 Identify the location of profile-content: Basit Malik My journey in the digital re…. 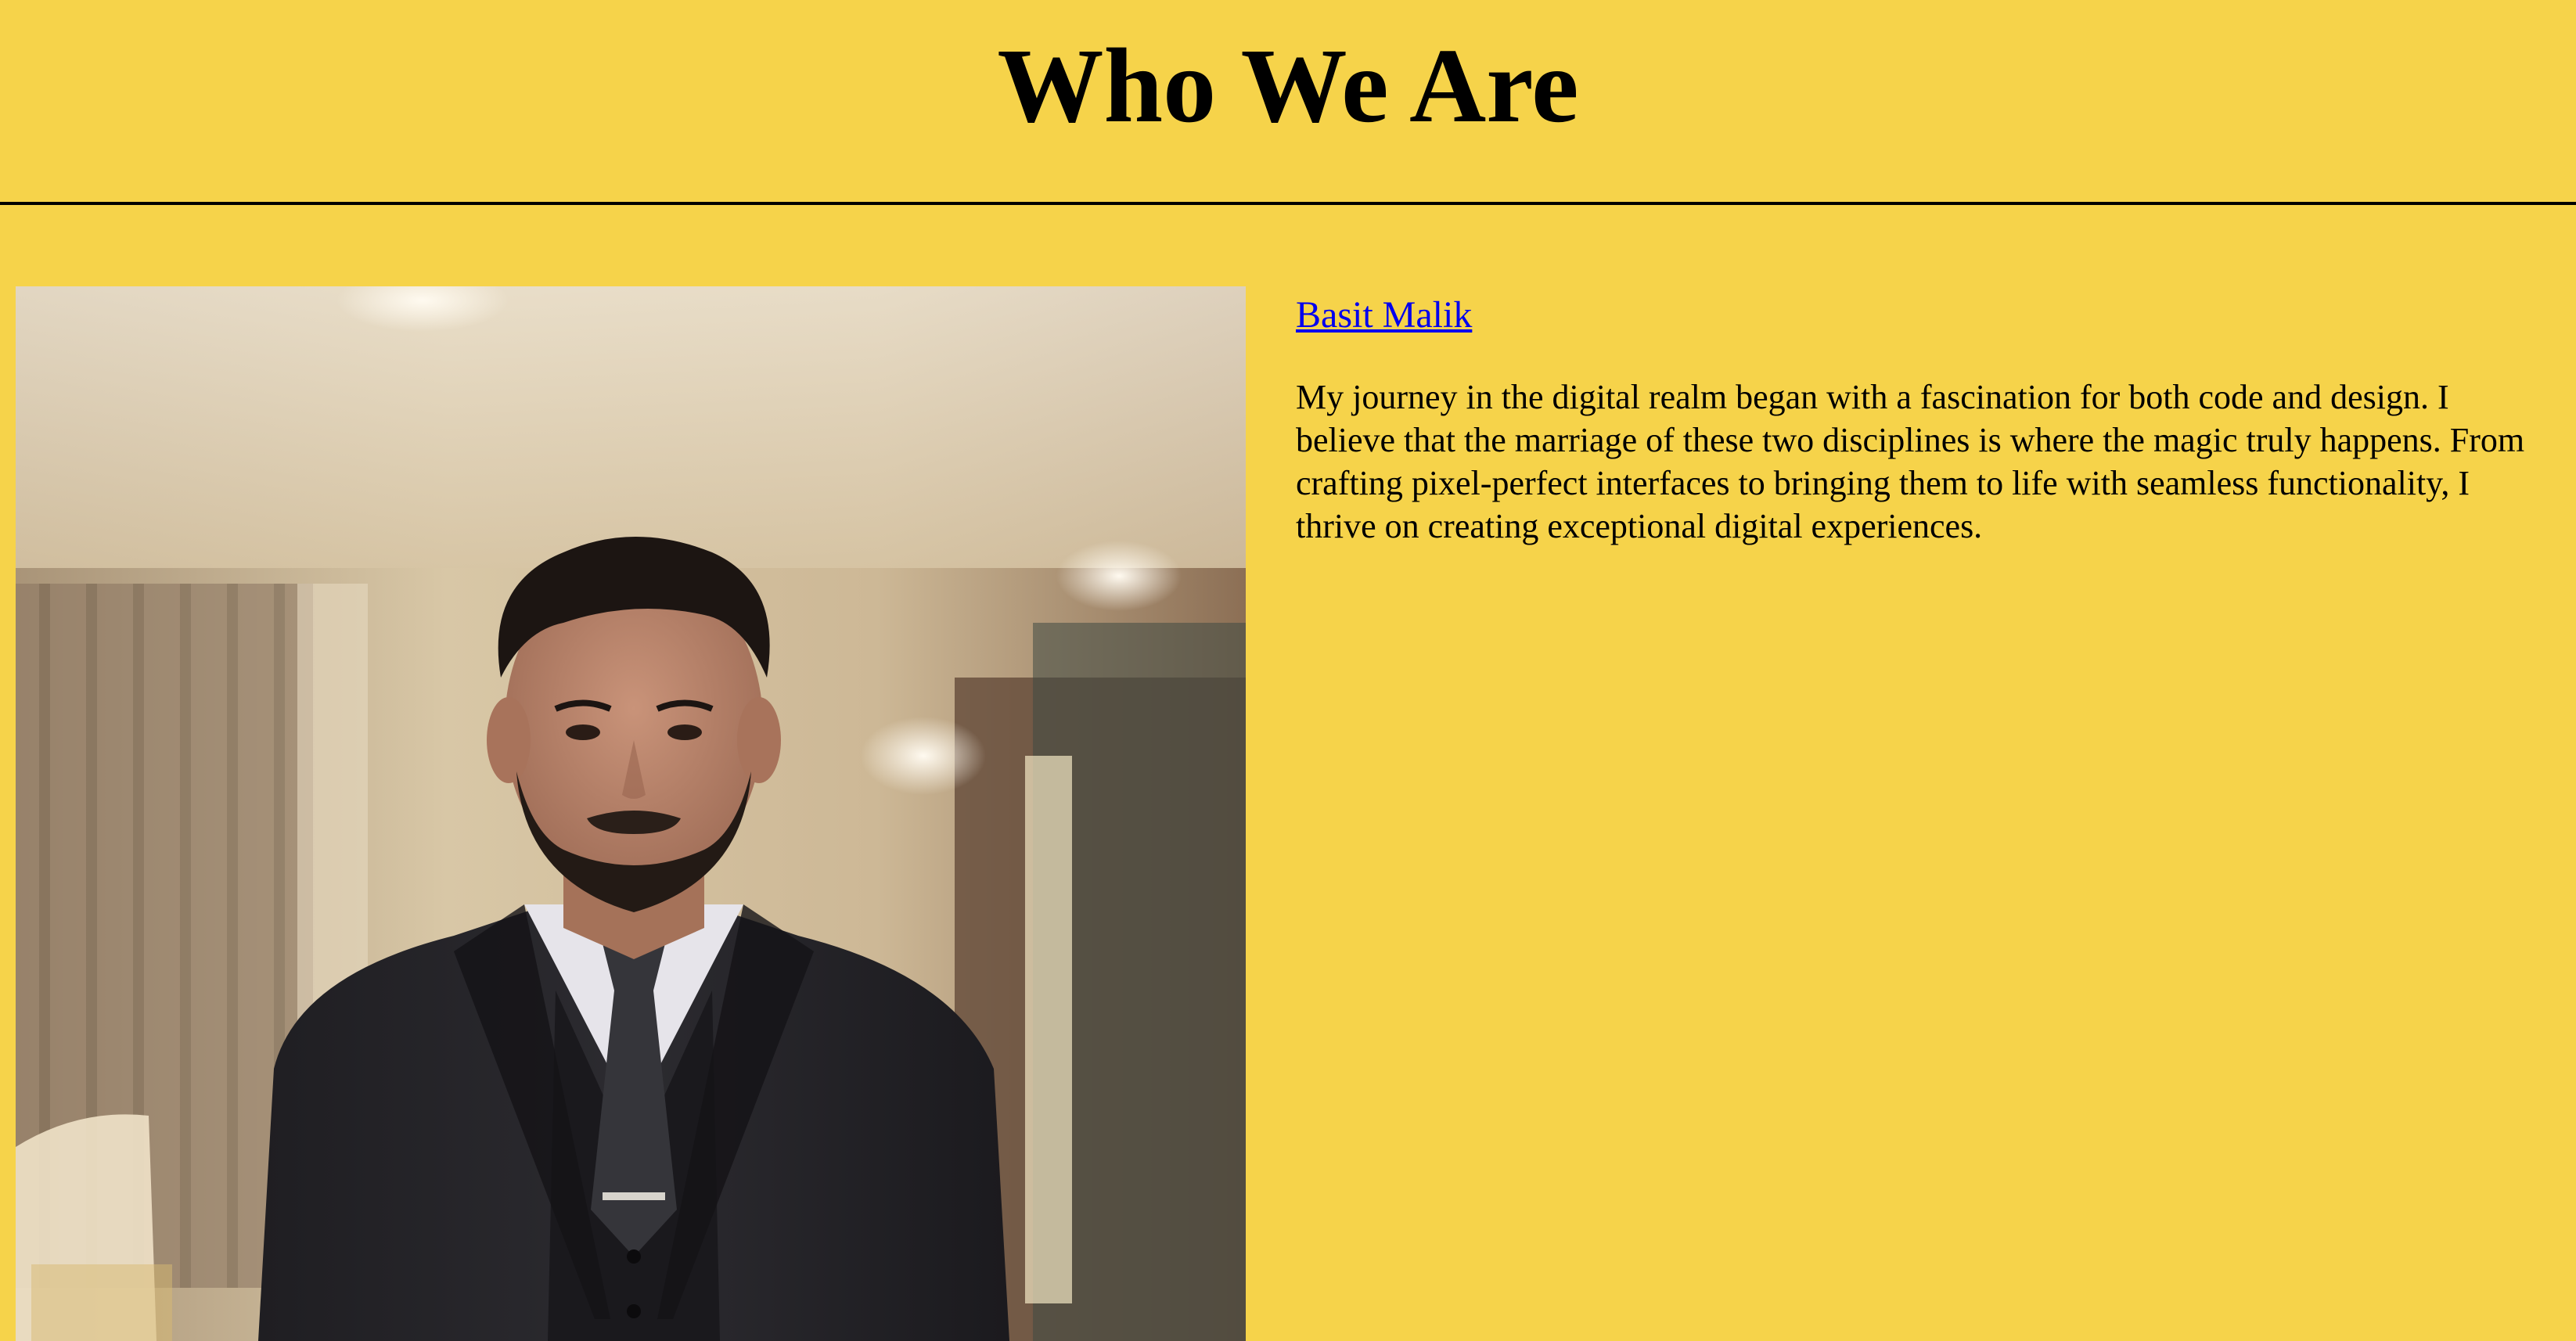
(1918, 419).